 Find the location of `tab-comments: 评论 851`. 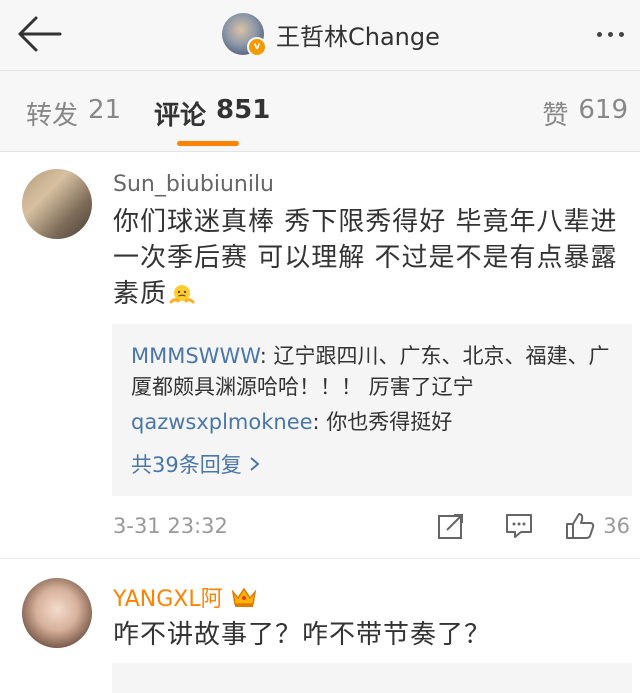

tab-comments: 评论 851 is located at coordinates (212, 113).